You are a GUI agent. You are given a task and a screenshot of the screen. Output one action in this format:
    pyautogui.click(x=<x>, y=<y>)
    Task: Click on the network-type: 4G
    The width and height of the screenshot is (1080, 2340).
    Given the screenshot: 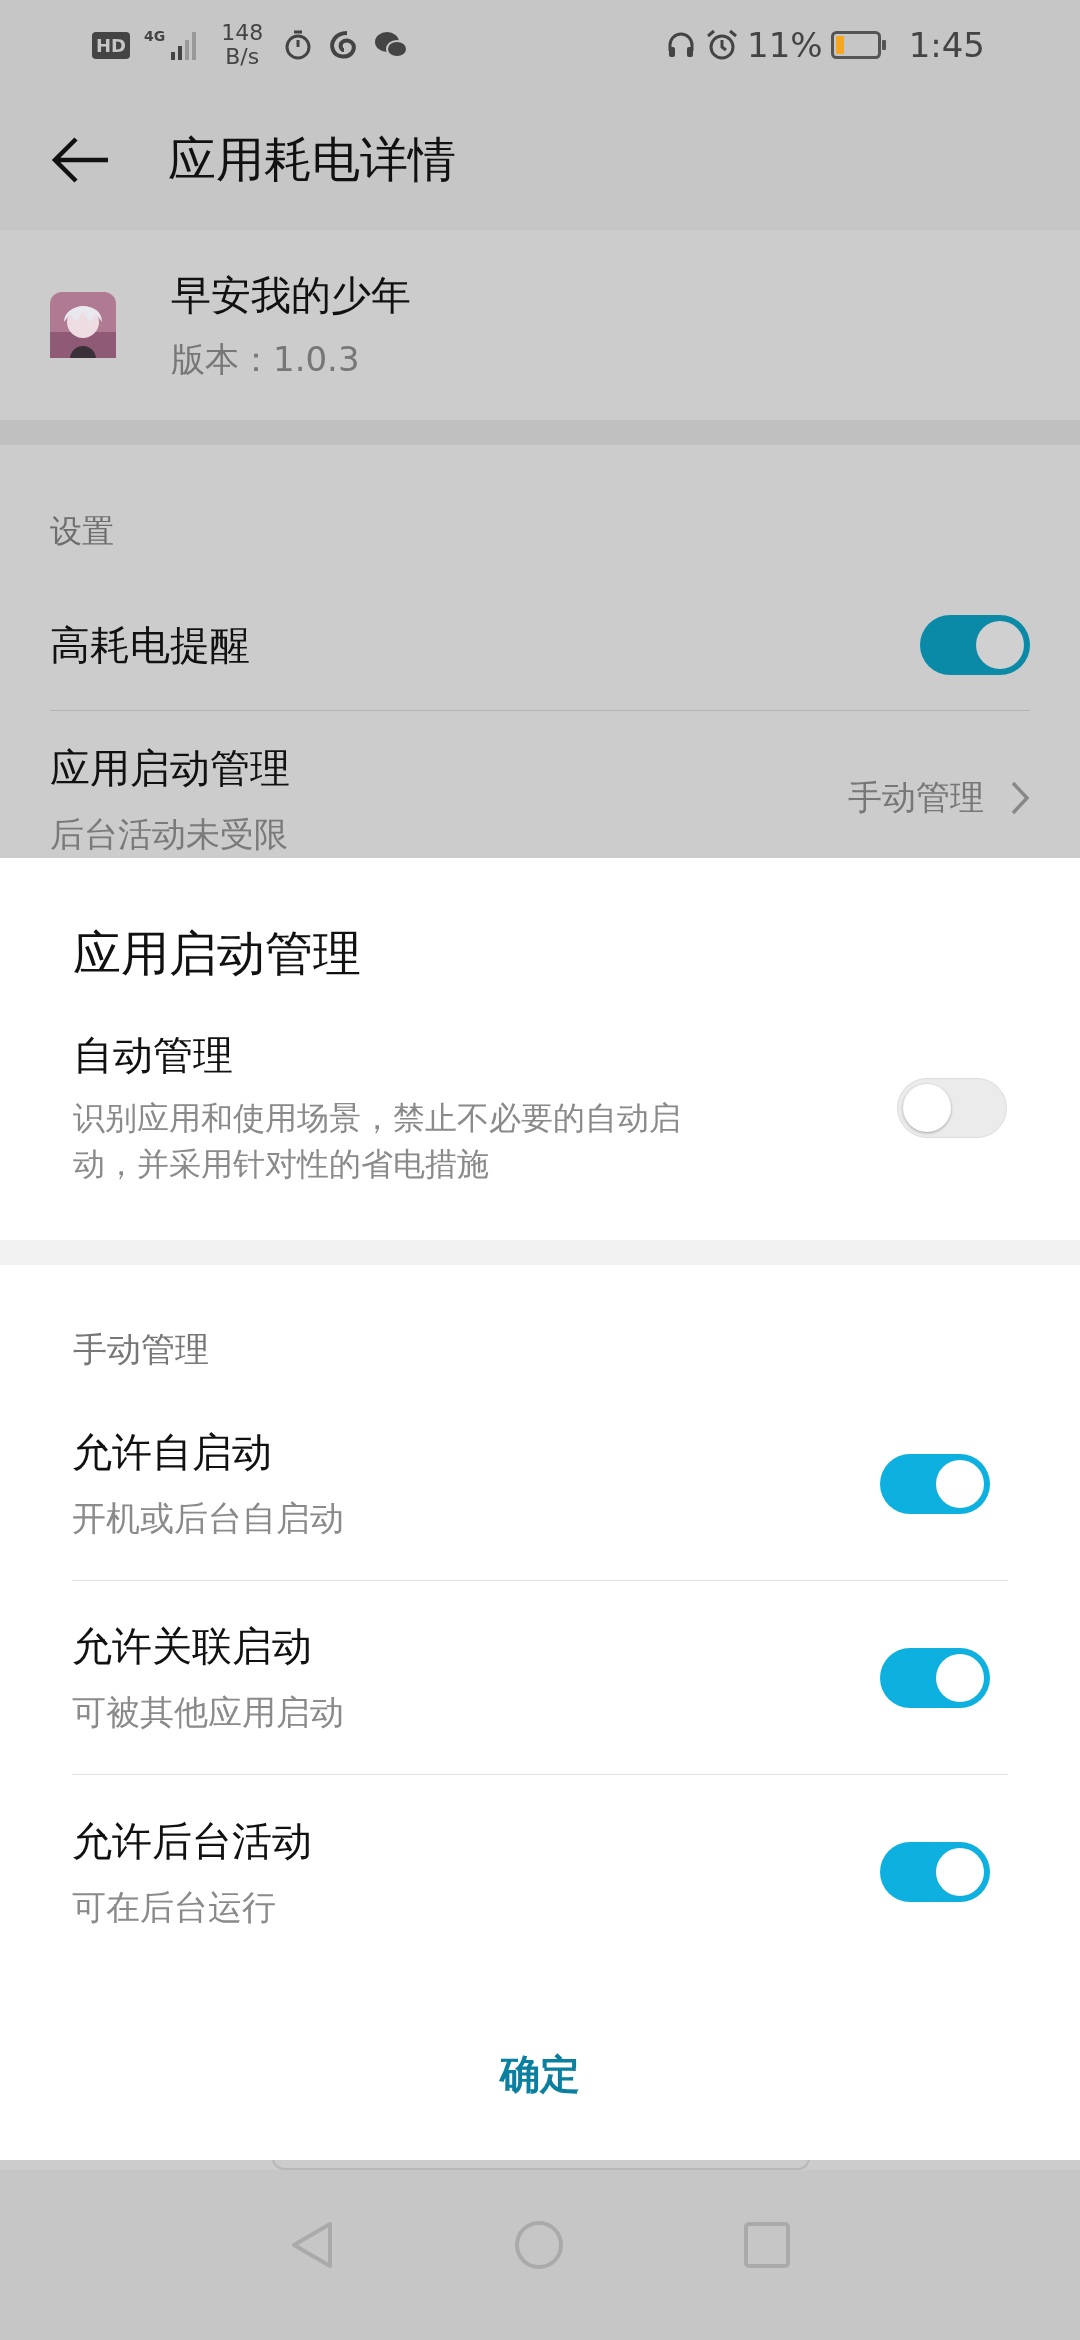 What is the action you would take?
    pyautogui.click(x=155, y=36)
    